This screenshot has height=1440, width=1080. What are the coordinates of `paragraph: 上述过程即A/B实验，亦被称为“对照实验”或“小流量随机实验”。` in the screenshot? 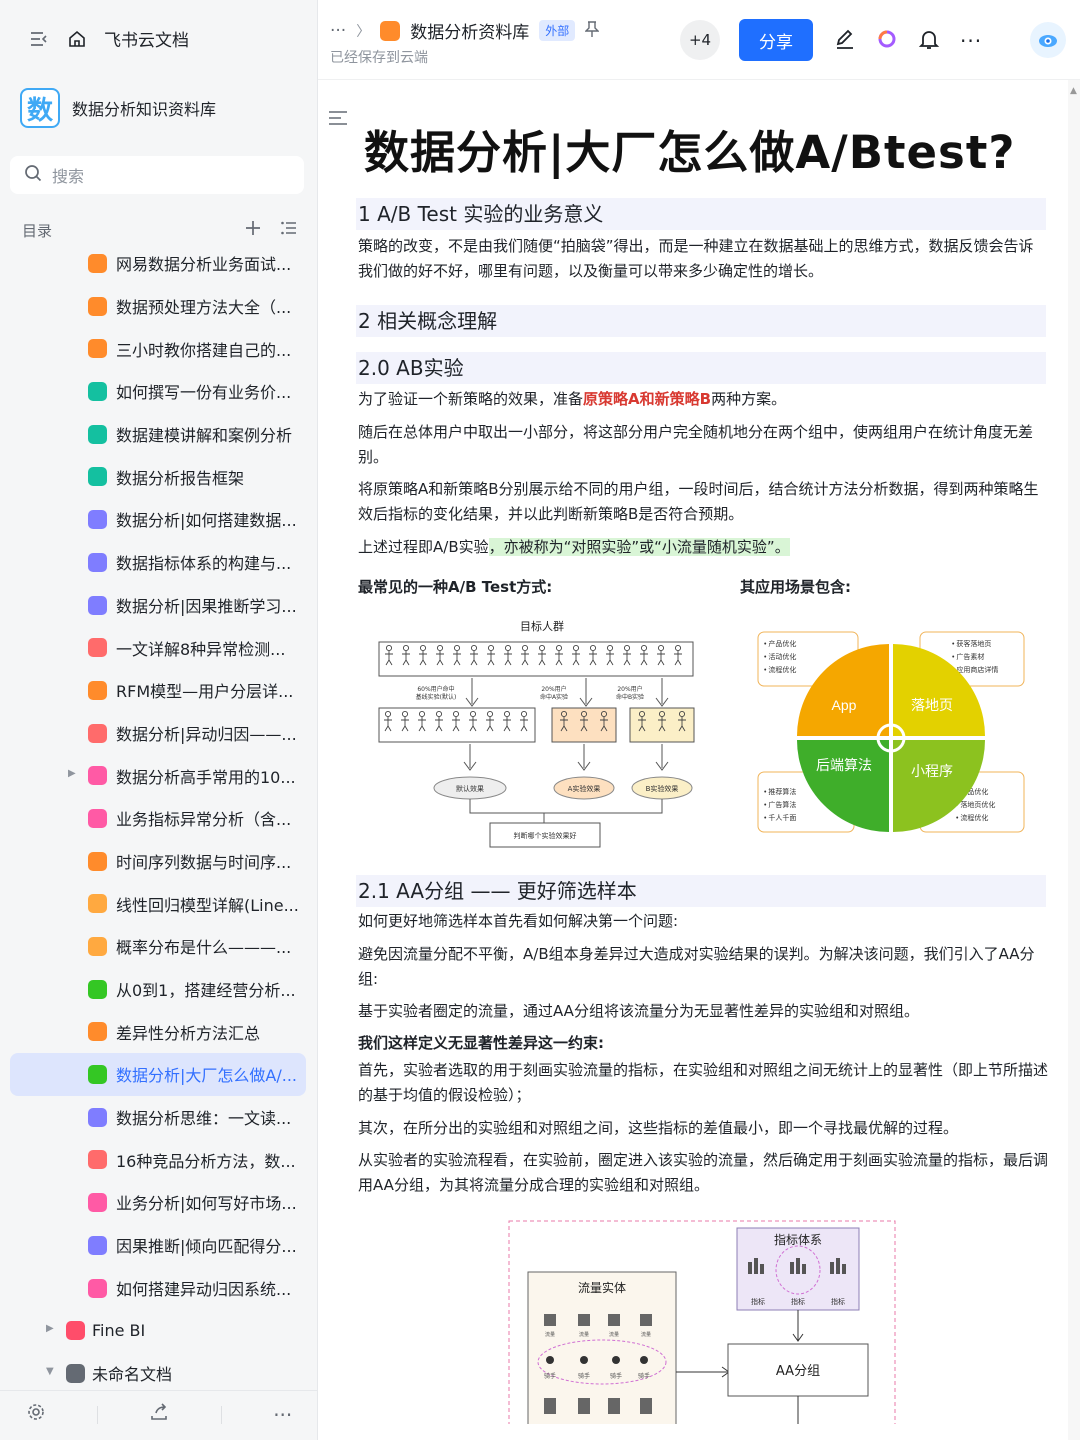 It's located at (703, 547).